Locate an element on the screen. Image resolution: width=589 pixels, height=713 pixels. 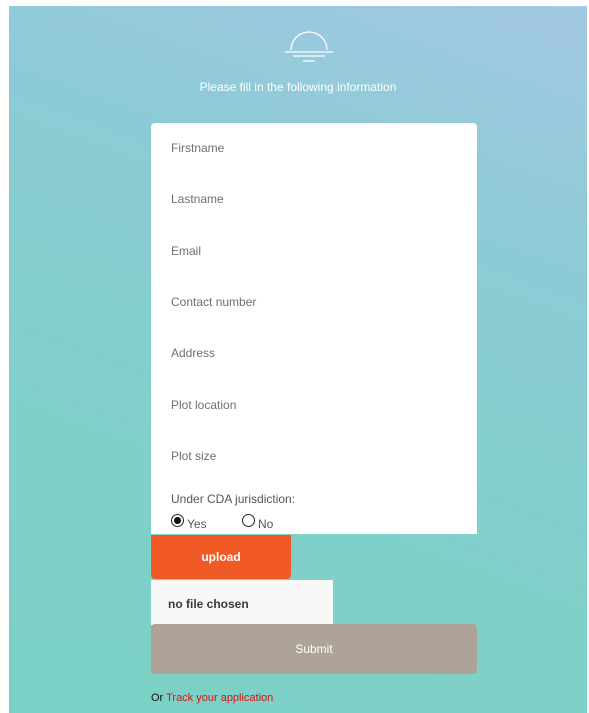
submit-button: Submit is located at coordinates (314, 649).